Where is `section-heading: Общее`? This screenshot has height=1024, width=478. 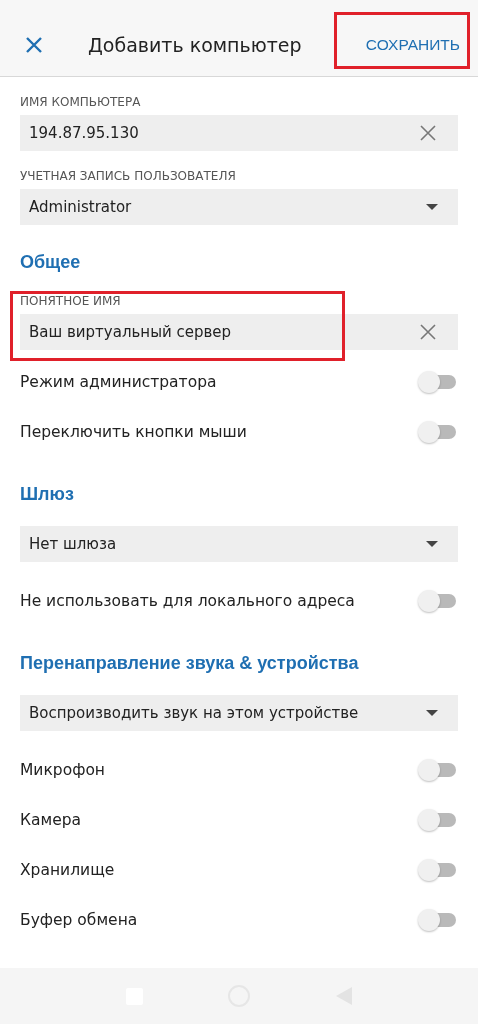 section-heading: Общее is located at coordinates (50, 262).